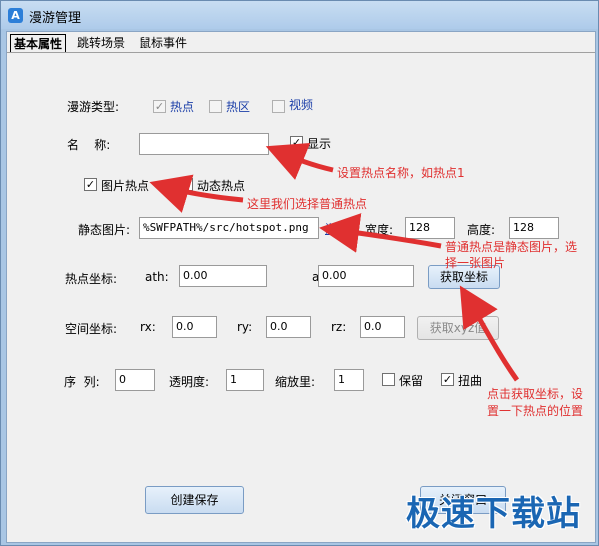 The height and width of the screenshot is (546, 599). Describe the element at coordinates (349, 380) in the screenshot. I see `scale-input: 1` at that location.